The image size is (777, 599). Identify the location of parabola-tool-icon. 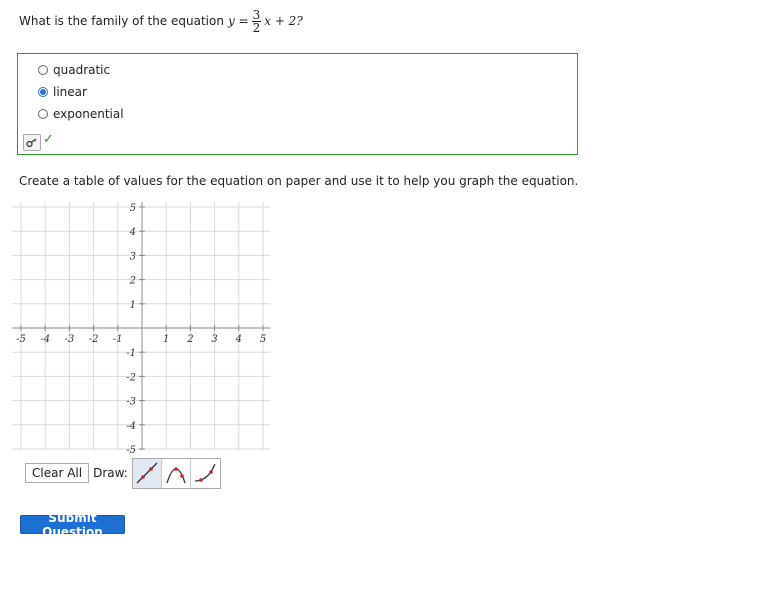
(176, 473).